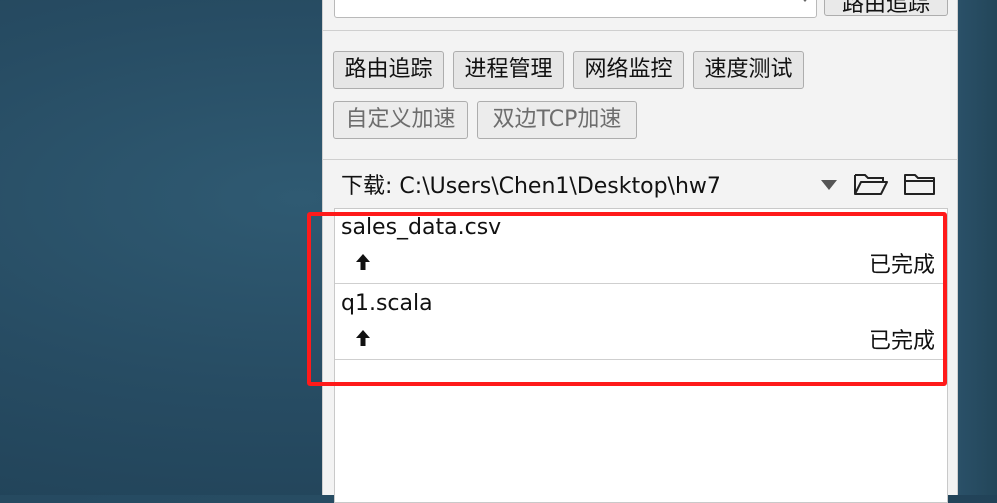 The width and height of the screenshot is (997, 503). Describe the element at coordinates (886, 8) in the screenshot. I see `top-trace-button: 路由追踪` at that location.